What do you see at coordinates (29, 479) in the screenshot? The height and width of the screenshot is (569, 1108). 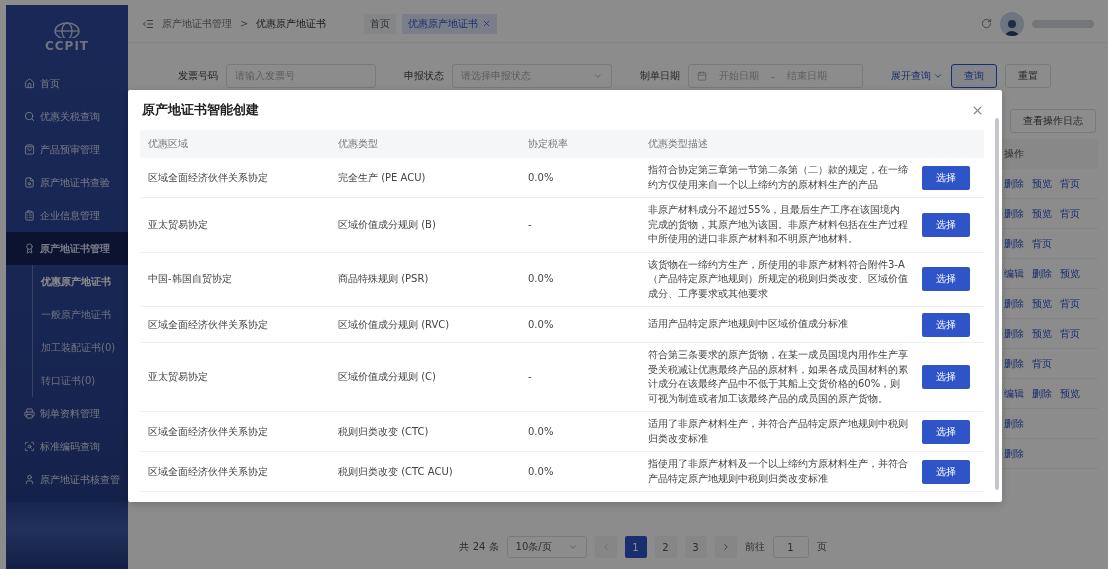 I see `user-icon` at bounding box center [29, 479].